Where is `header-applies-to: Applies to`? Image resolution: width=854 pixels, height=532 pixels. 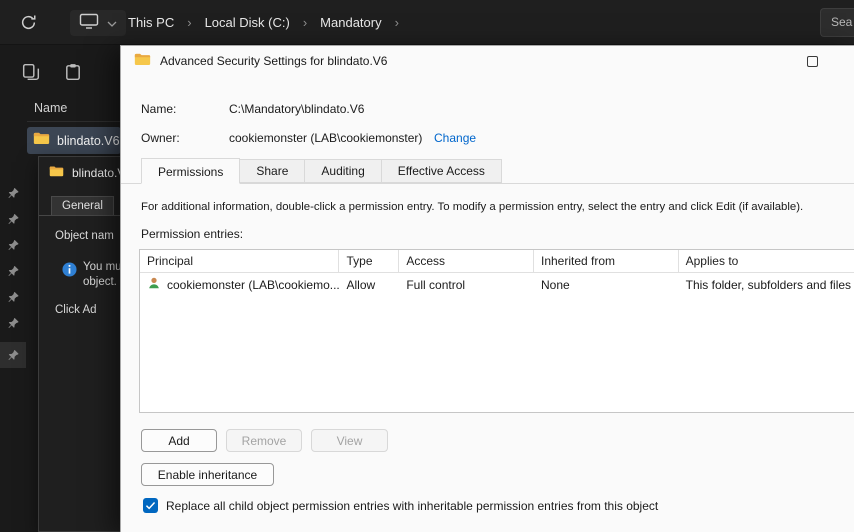
header-applies-to: Applies to is located at coordinates (766, 261).